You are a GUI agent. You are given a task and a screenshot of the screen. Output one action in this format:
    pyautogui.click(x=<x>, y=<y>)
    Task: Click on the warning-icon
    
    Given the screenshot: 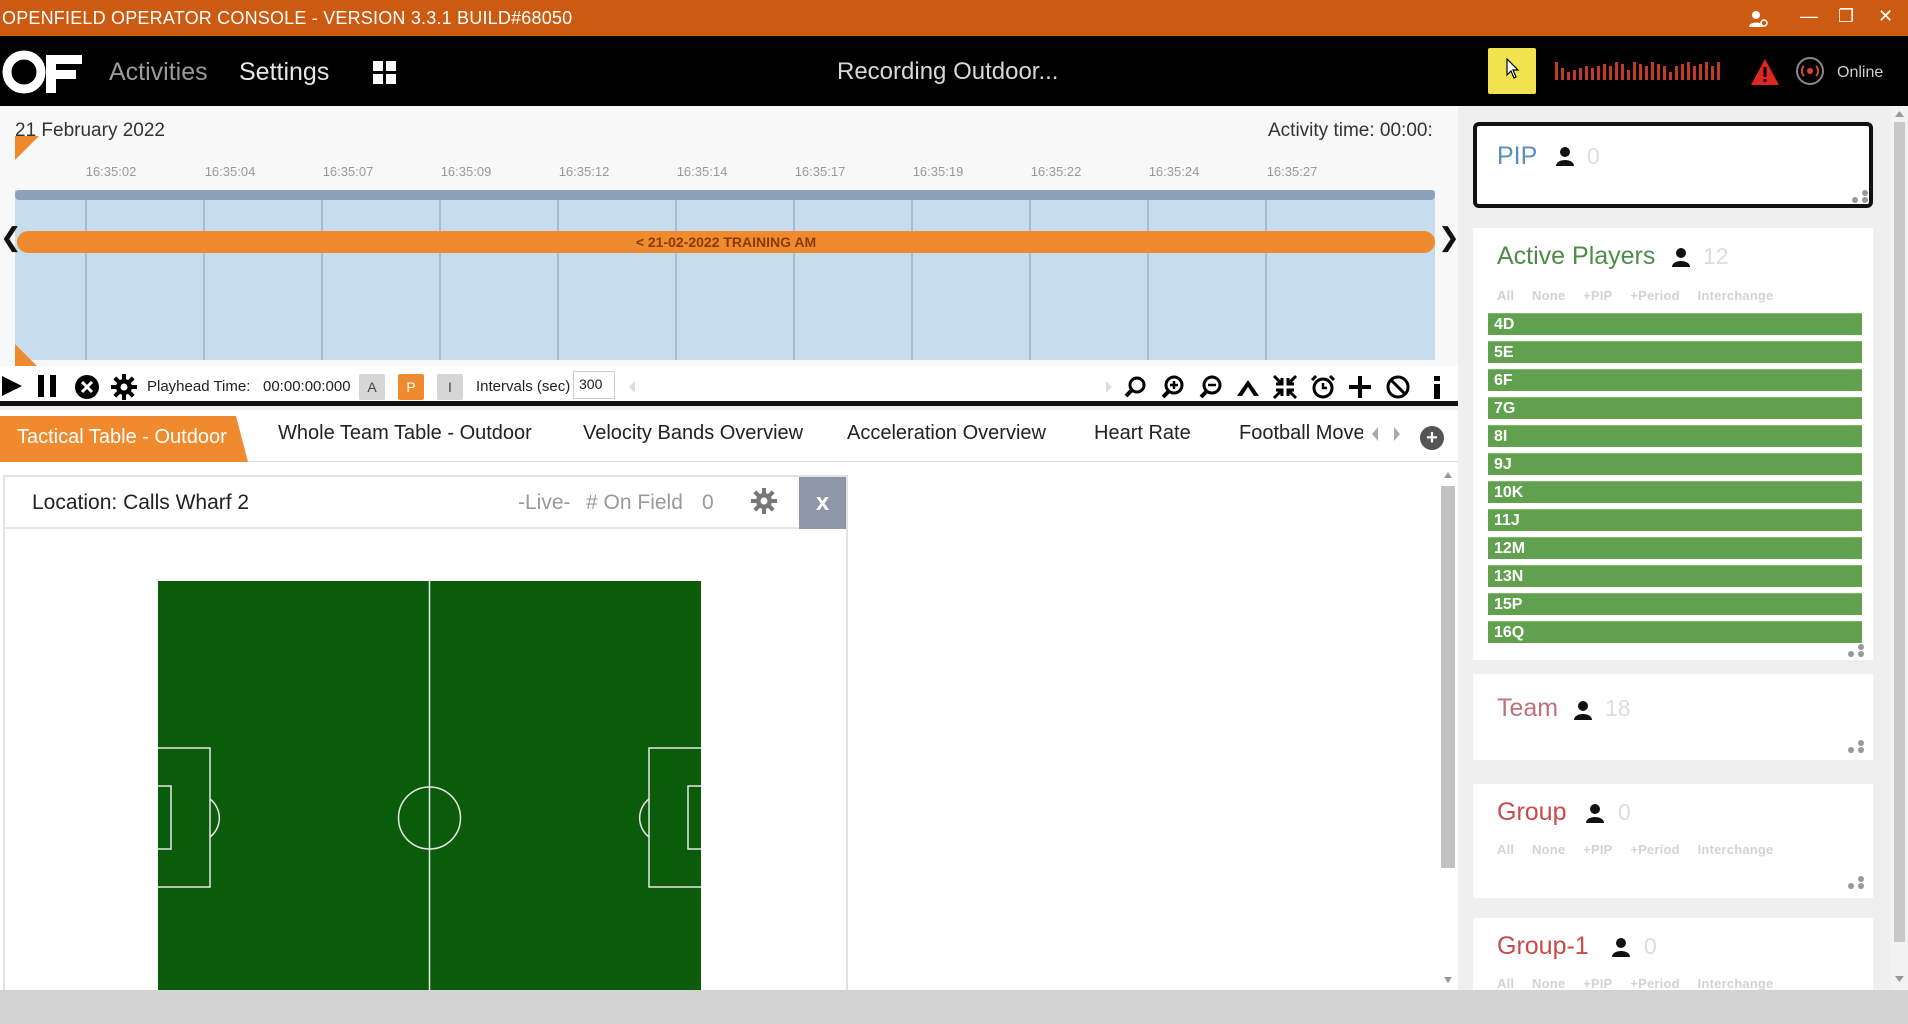 What is the action you would take?
    pyautogui.click(x=1765, y=72)
    